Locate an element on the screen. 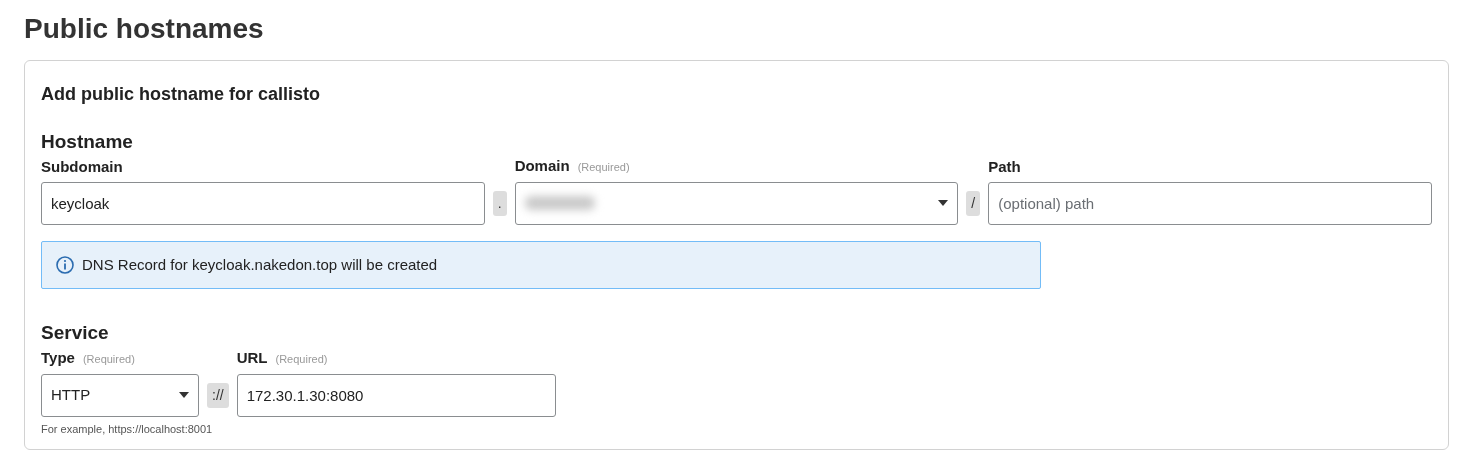  field-label: Domain is located at coordinates (542, 166).